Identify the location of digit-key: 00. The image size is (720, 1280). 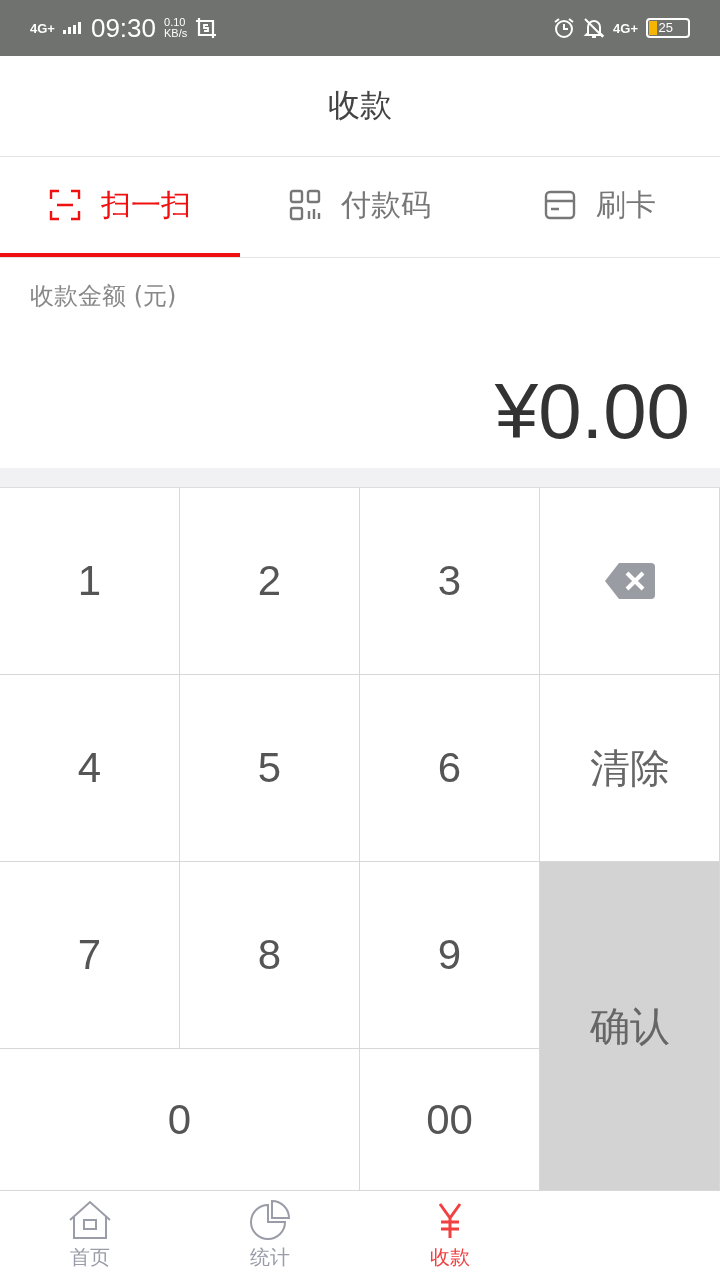
(450, 1120).